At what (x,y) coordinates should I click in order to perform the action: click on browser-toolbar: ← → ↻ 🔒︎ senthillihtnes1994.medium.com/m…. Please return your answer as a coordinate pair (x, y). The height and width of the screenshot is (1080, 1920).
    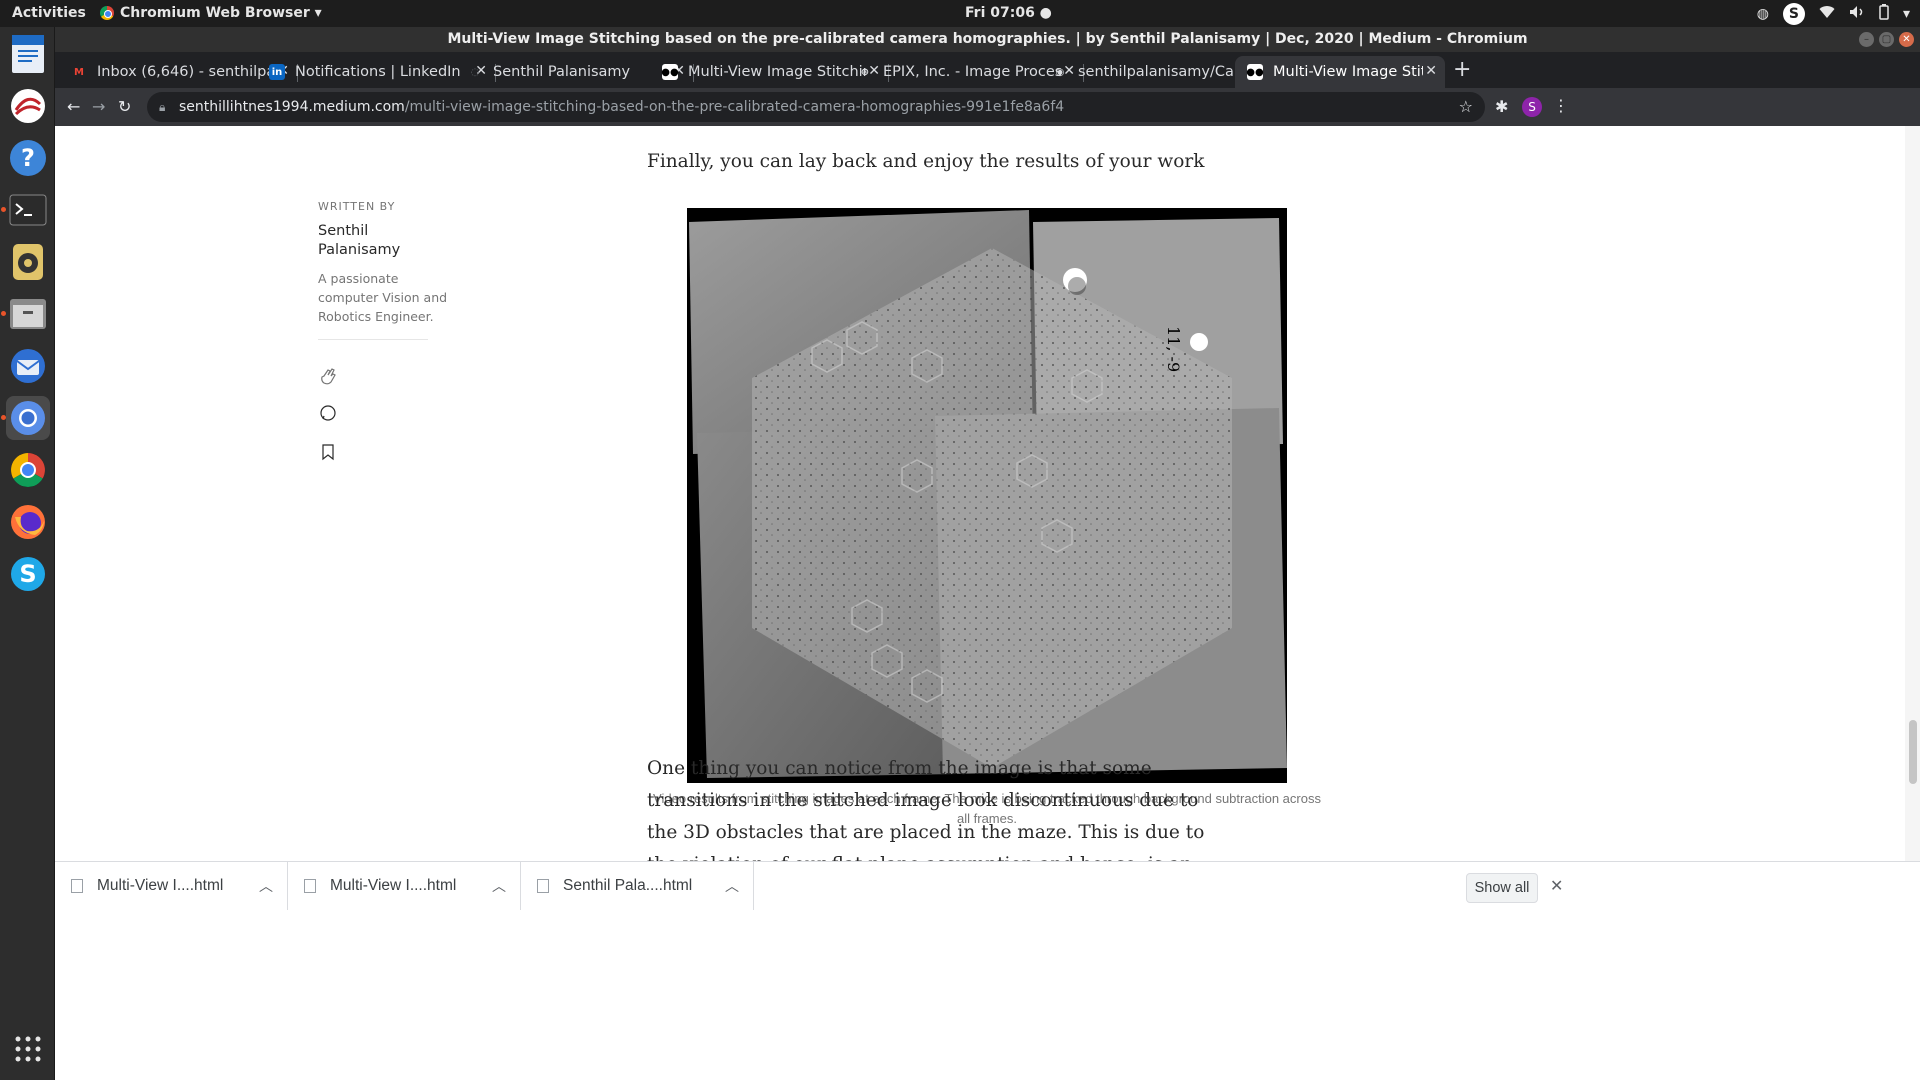
    Looking at the image, I should click on (987, 107).